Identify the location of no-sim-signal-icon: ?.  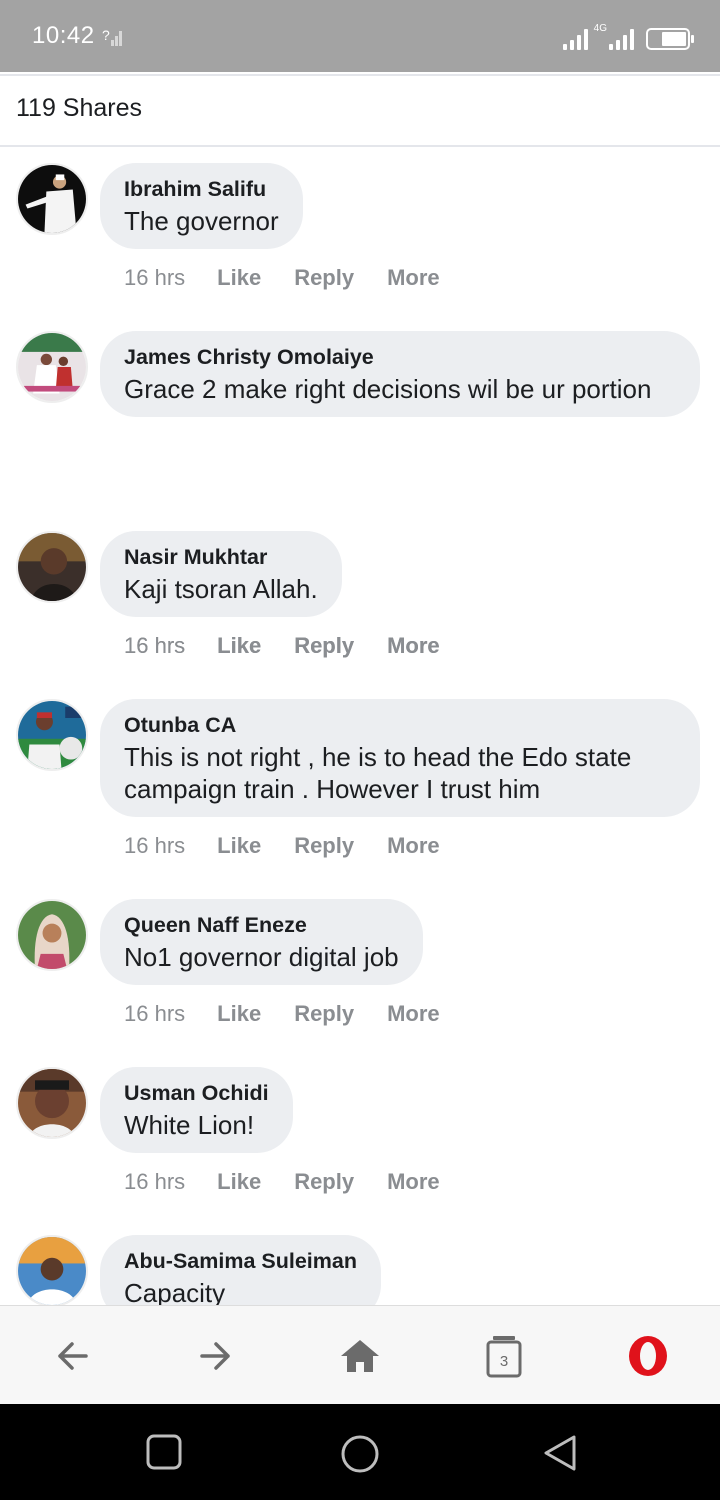
(114, 37).